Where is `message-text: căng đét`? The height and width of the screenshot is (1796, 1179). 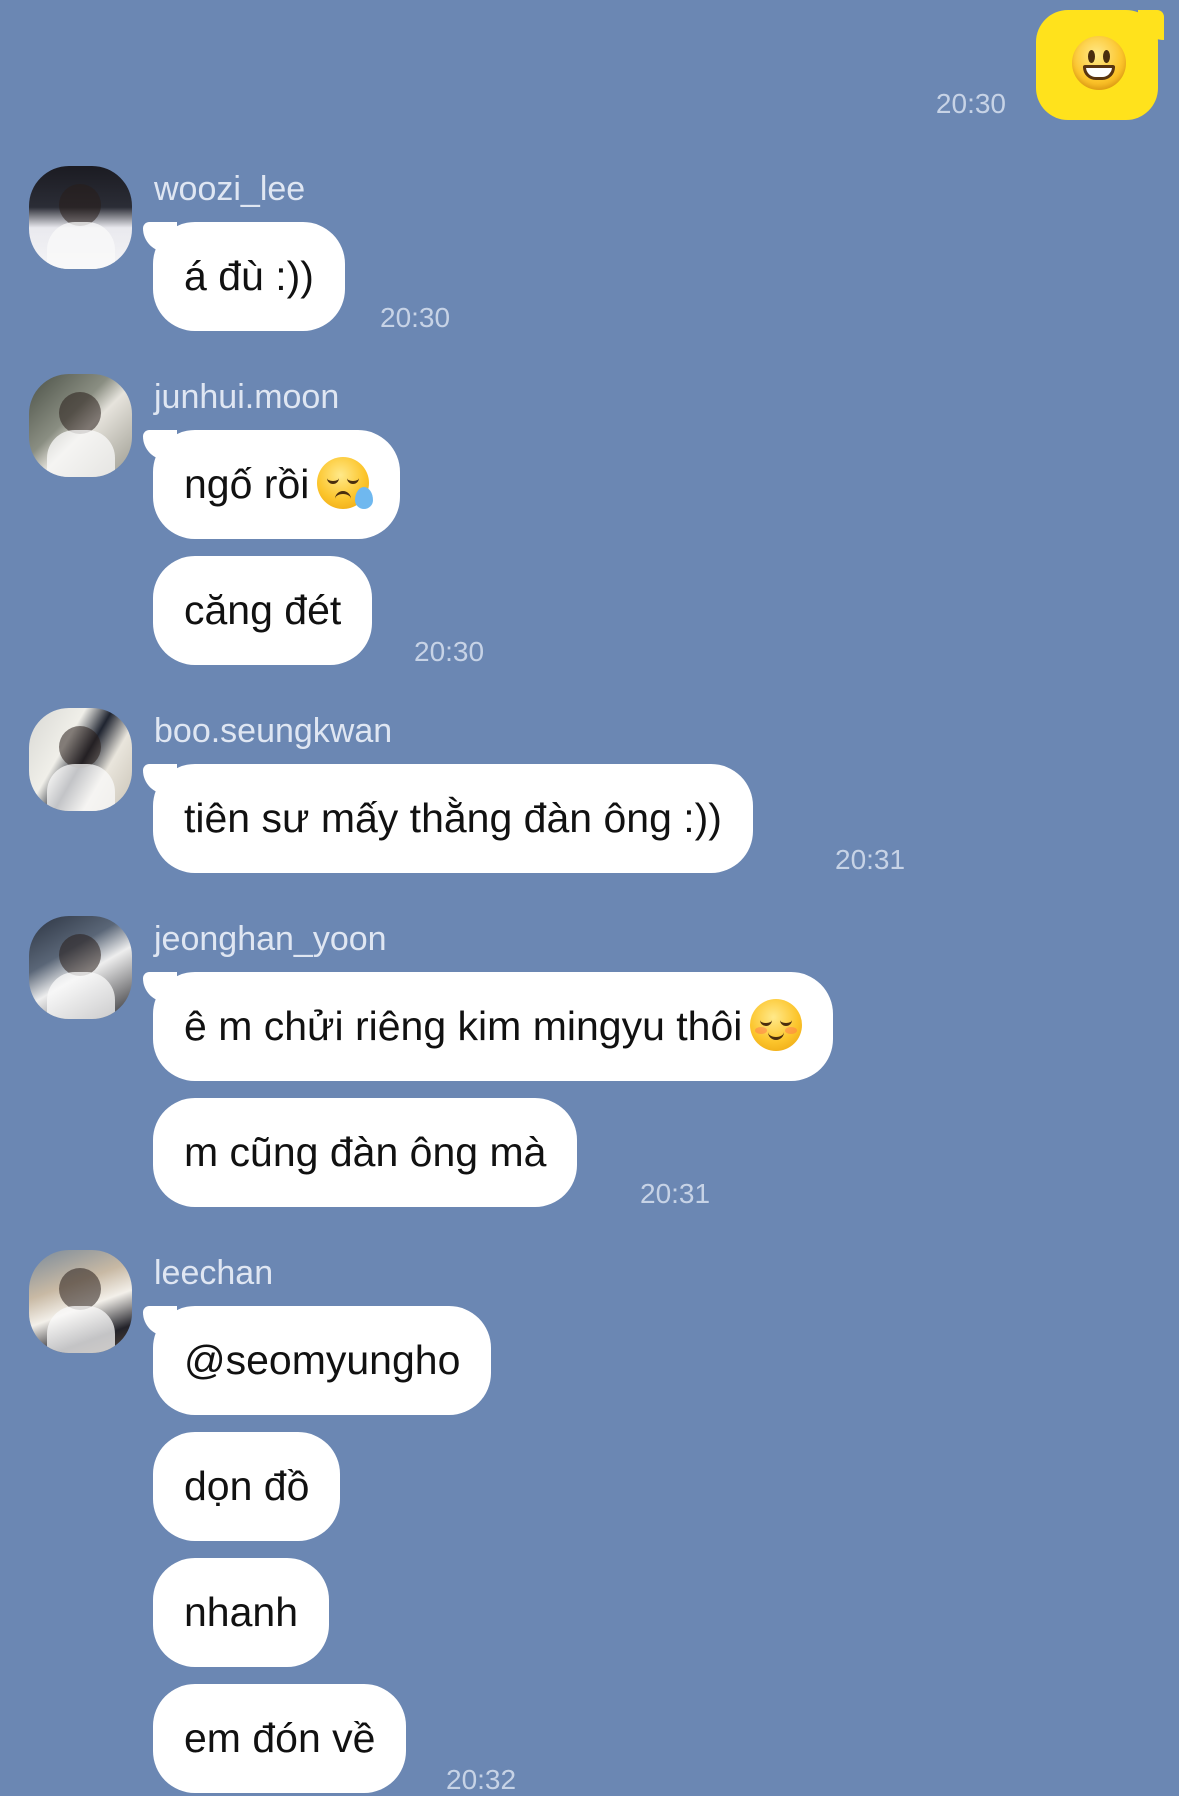 message-text: căng đét is located at coordinates (263, 610).